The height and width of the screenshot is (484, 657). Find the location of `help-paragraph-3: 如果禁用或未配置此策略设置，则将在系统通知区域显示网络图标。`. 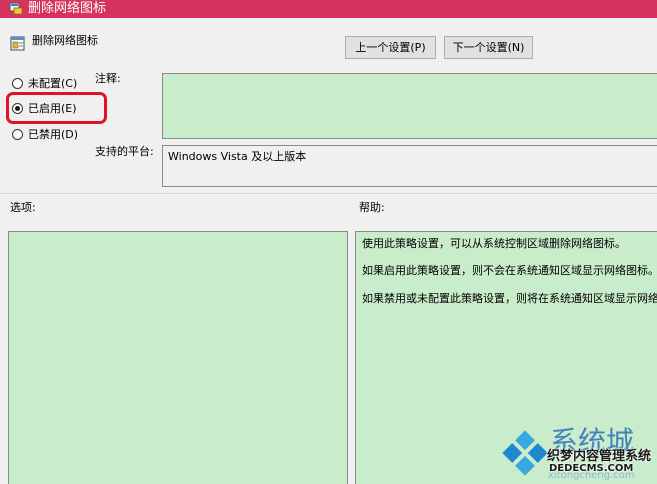

help-paragraph-3: 如果禁用或未配置此策略设置，则将在系统通知区域显示网络图标。 is located at coordinates (509, 298).